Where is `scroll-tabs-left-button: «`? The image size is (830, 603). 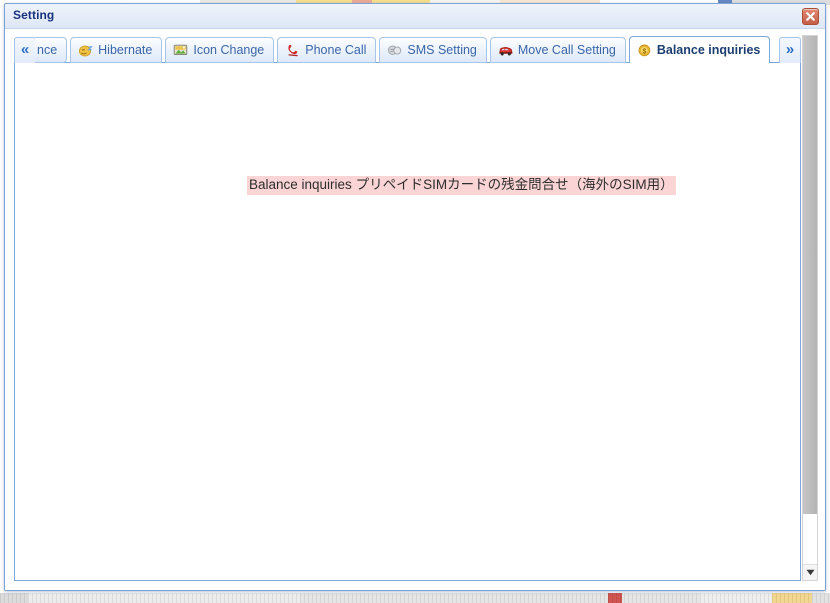 scroll-tabs-left-button: « is located at coordinates (25, 50).